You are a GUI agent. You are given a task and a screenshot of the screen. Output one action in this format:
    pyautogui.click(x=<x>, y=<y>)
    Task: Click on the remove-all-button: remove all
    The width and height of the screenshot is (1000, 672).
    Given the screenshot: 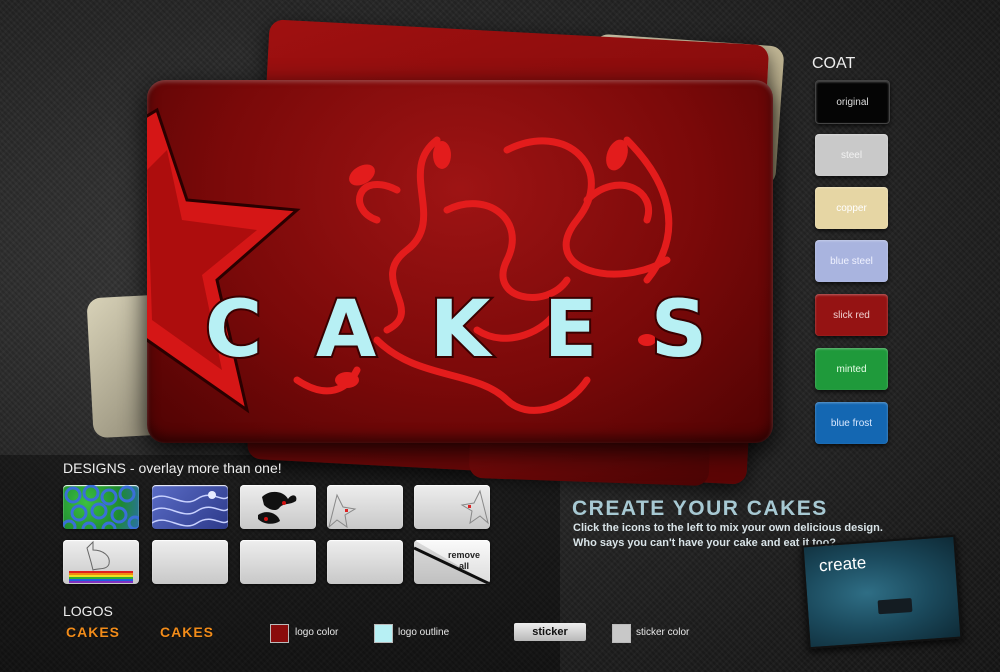 What is the action you would take?
    pyautogui.click(x=452, y=562)
    